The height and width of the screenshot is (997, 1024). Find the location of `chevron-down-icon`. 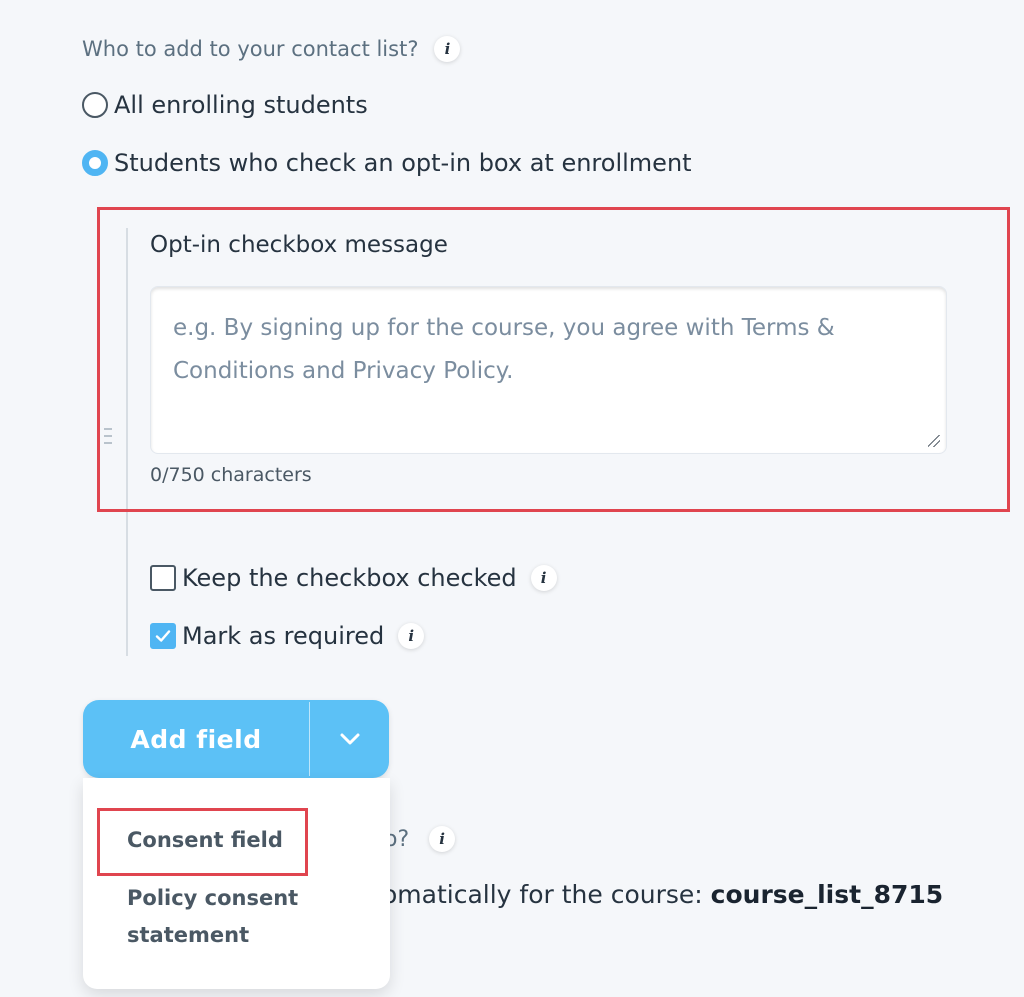

chevron-down-icon is located at coordinates (349, 739).